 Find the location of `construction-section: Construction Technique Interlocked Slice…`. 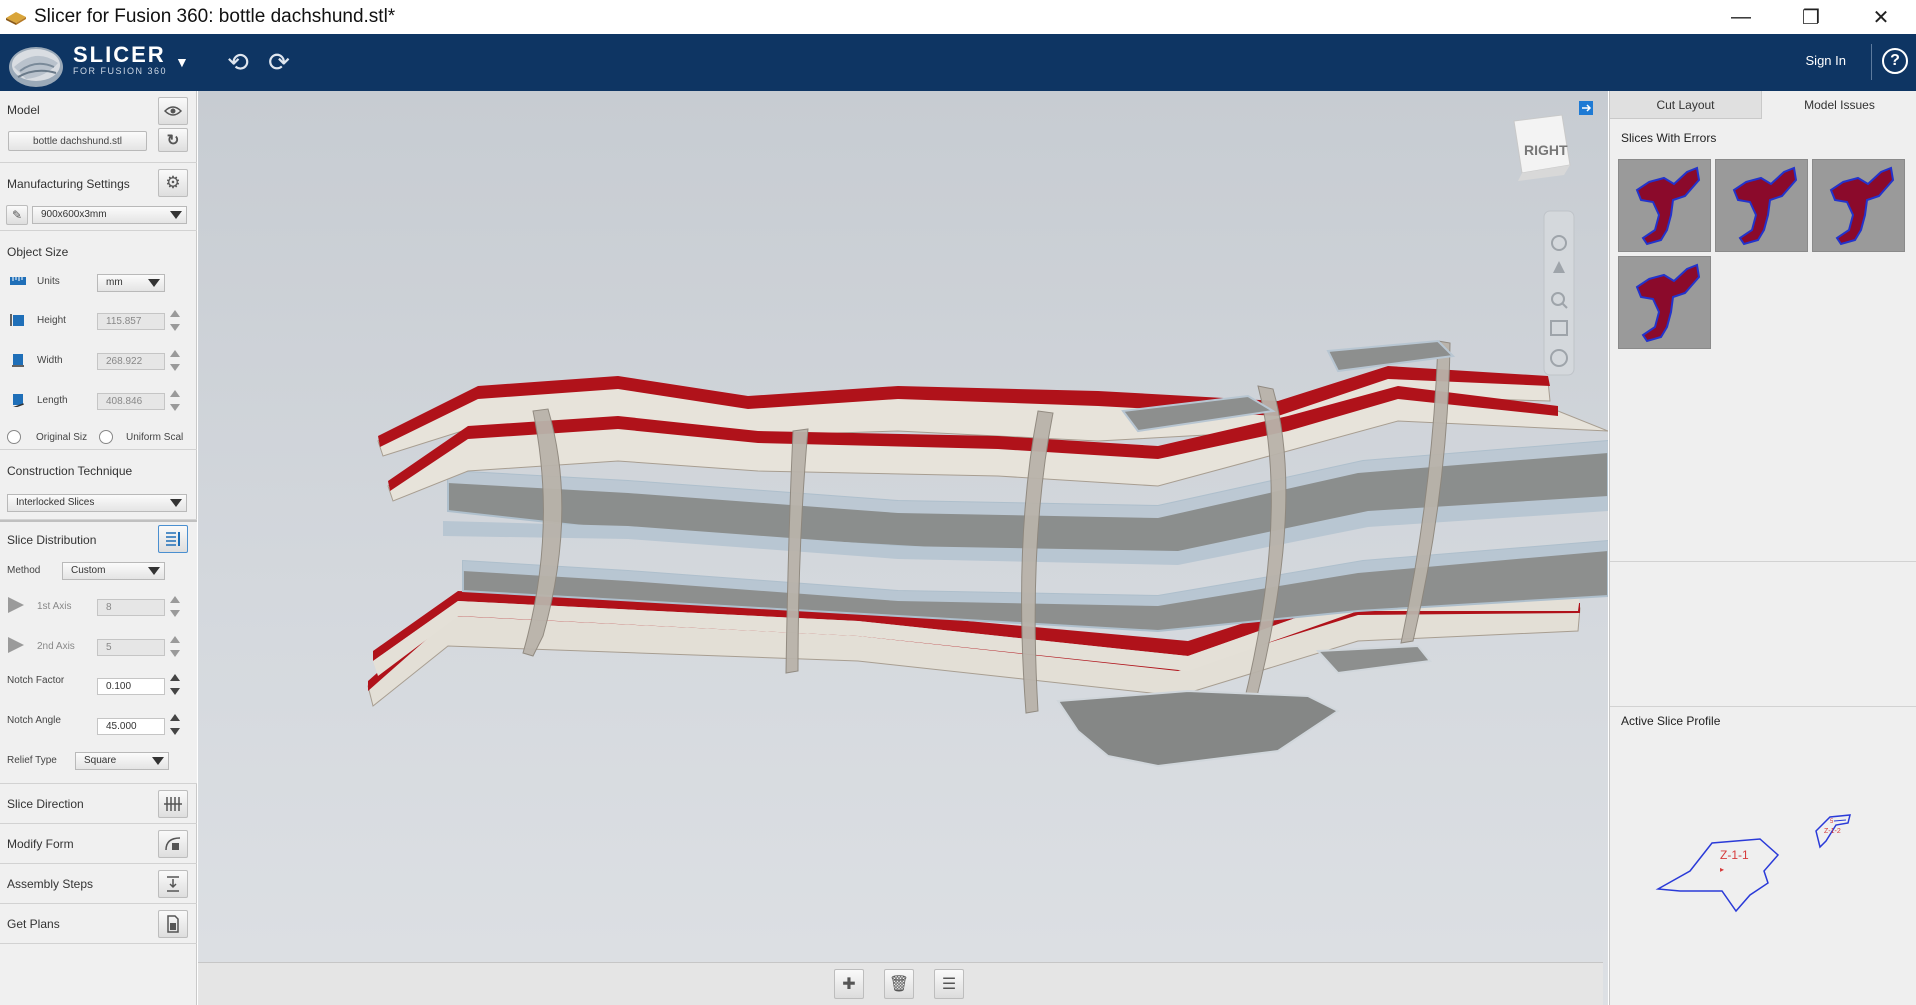

construction-section: Construction Technique Interlocked Slice… is located at coordinates (98, 485).